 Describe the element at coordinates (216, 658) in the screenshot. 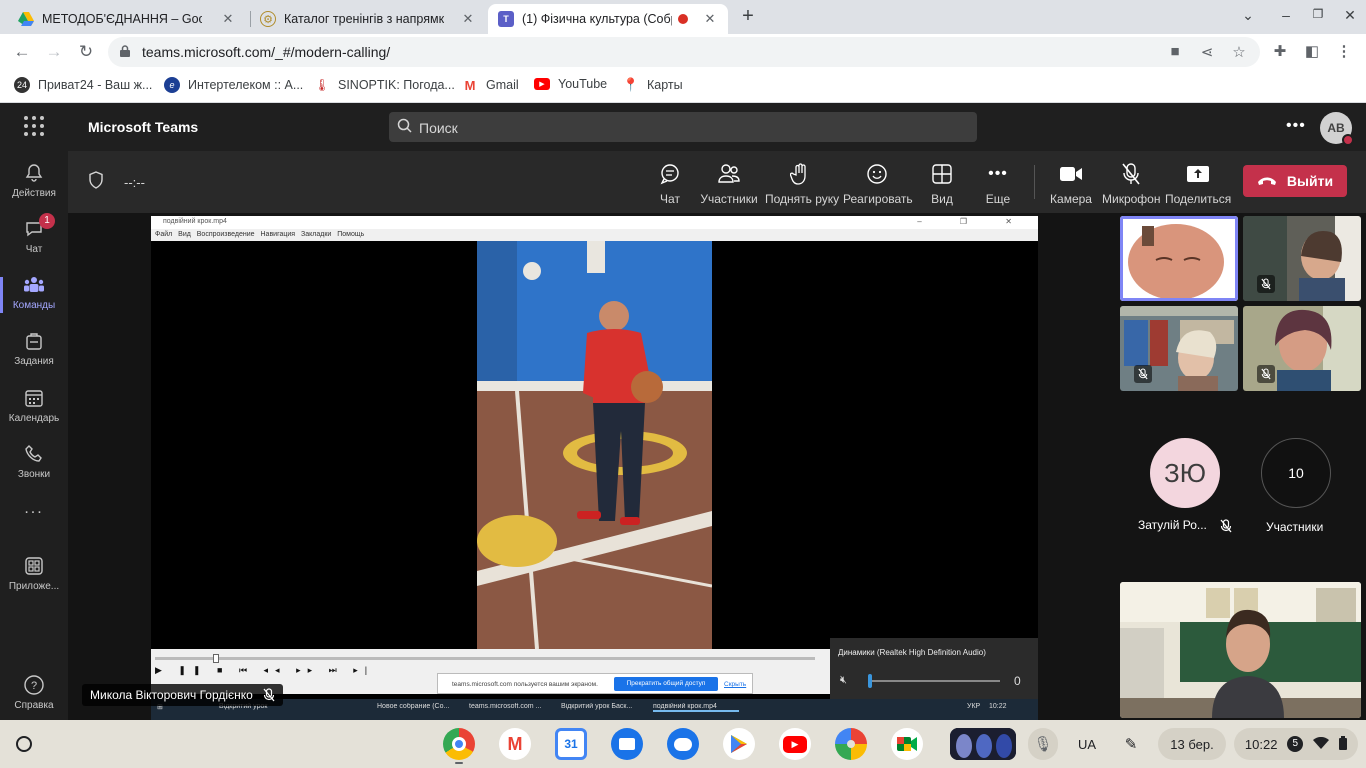

I see `seek-knob` at that location.